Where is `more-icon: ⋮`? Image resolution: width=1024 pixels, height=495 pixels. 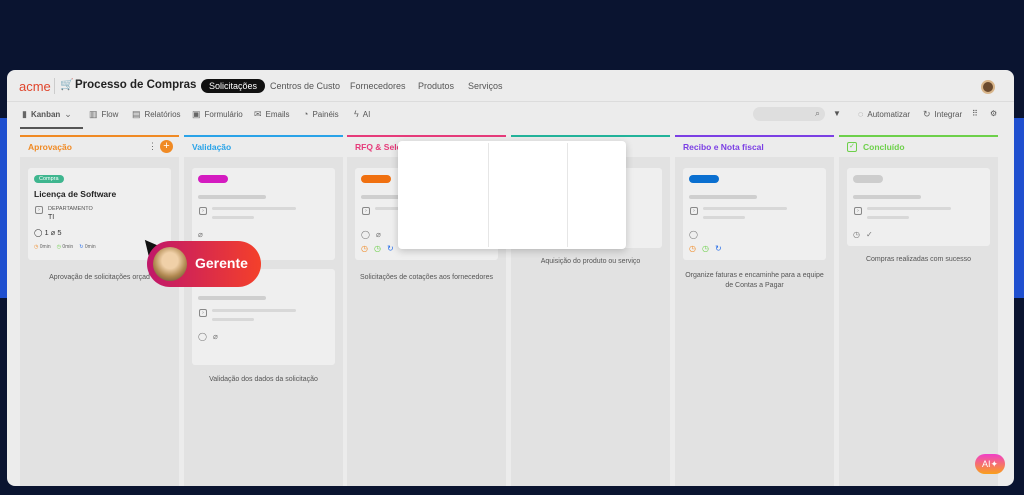 more-icon: ⋮ is located at coordinates (152, 146).